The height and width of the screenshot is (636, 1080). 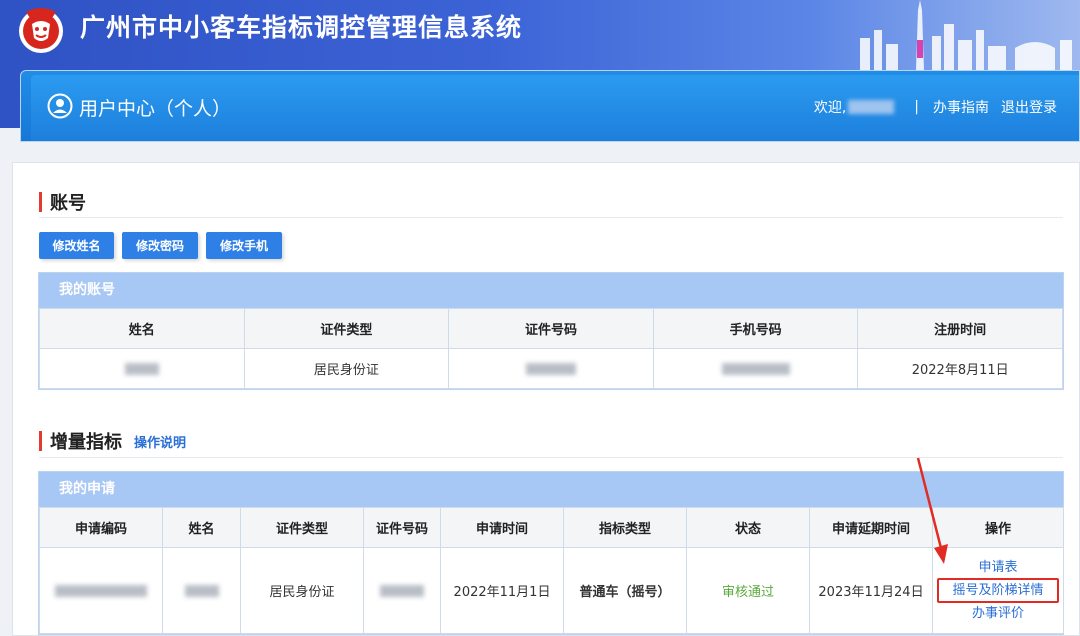 What do you see at coordinates (60, 106) in the screenshot?
I see `user-avatar-icon` at bounding box center [60, 106].